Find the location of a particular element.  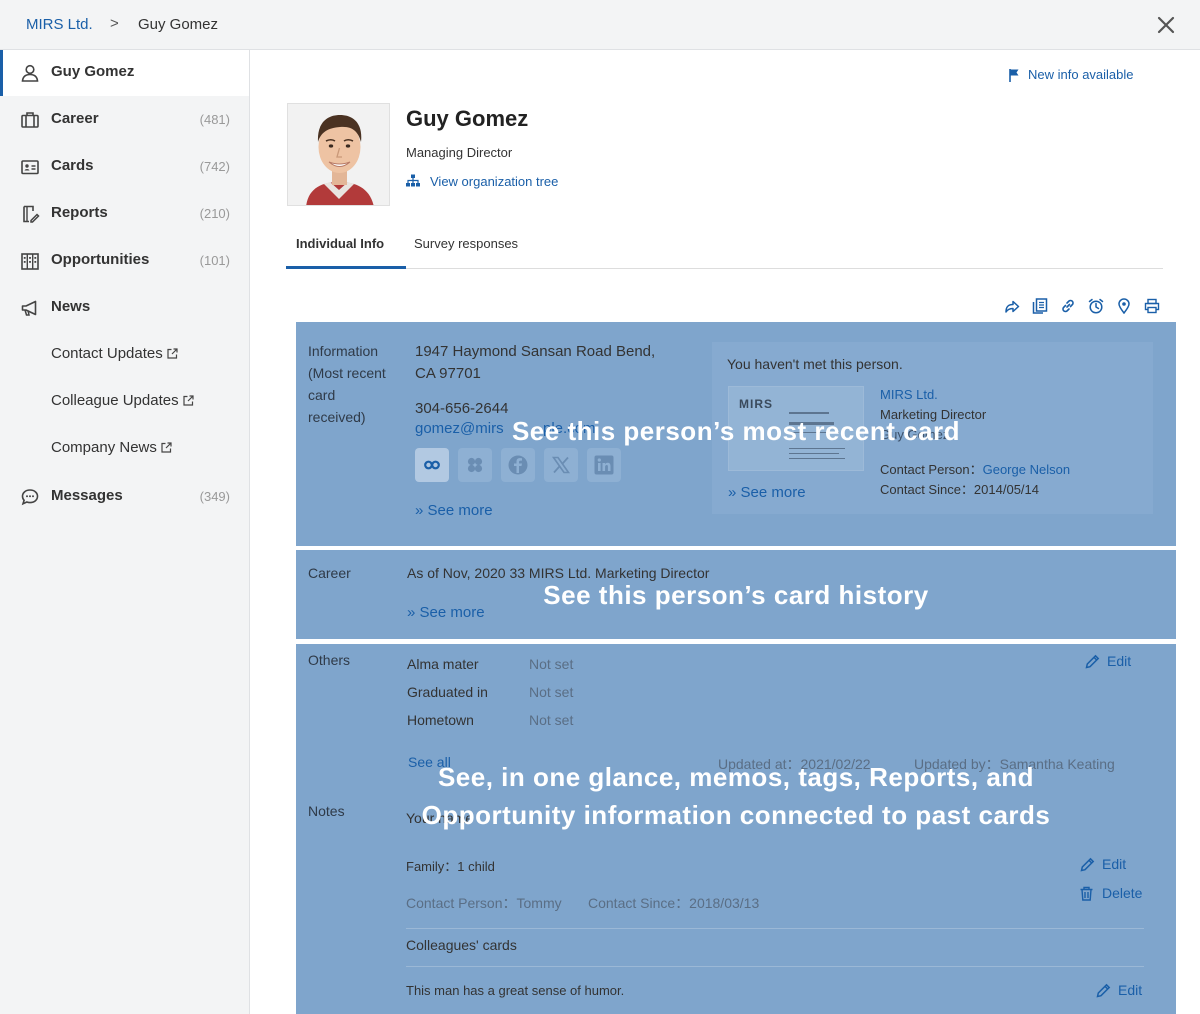

sidebar-subitem-text: Colleague Updates is located at coordinates (115, 400).